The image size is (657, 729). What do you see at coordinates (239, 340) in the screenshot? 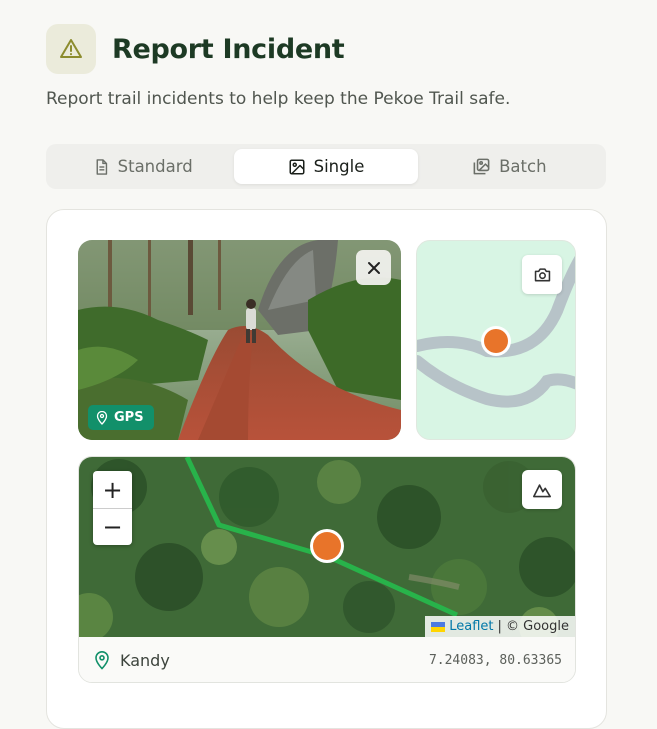
I see `incident-photo: GPS` at bounding box center [239, 340].